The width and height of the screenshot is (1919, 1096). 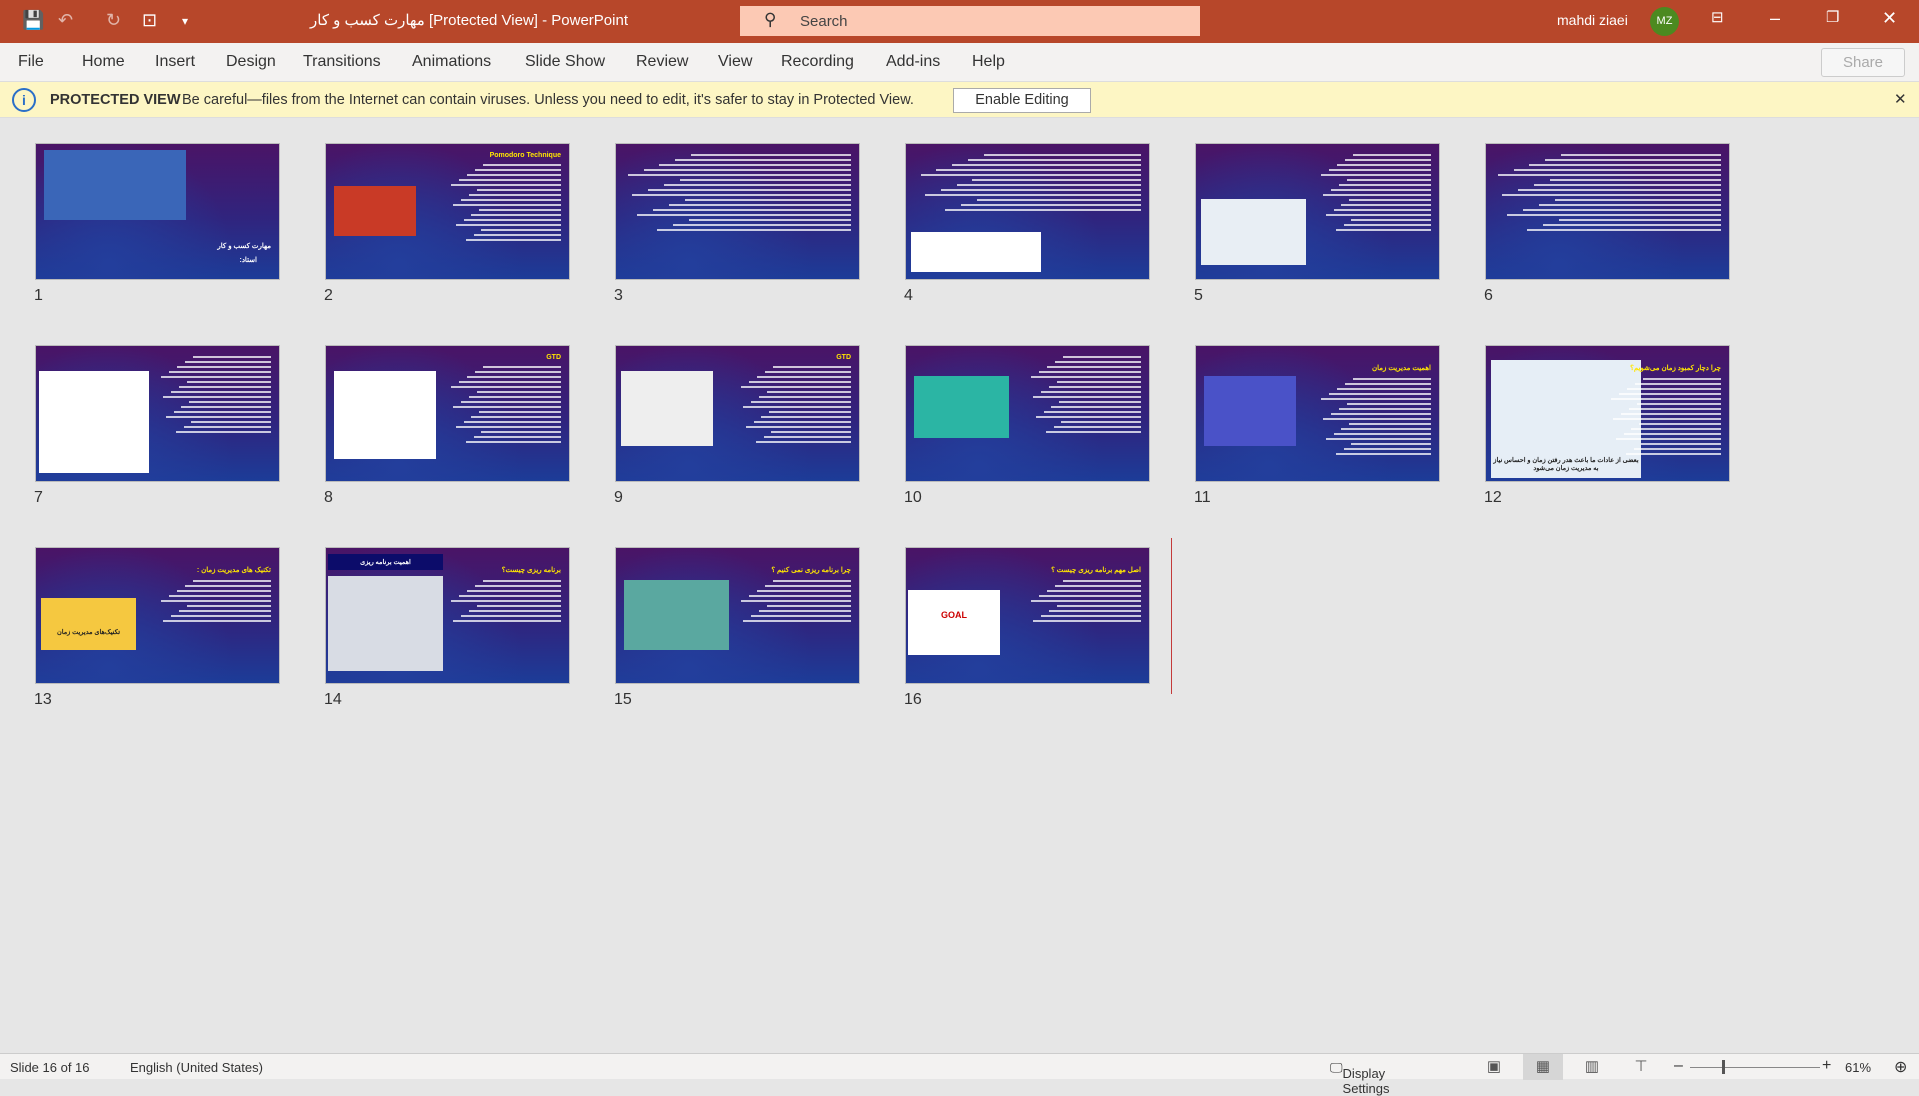 I want to click on slide-title: برنامه ریزی چیست؟, so click(x=531, y=570).